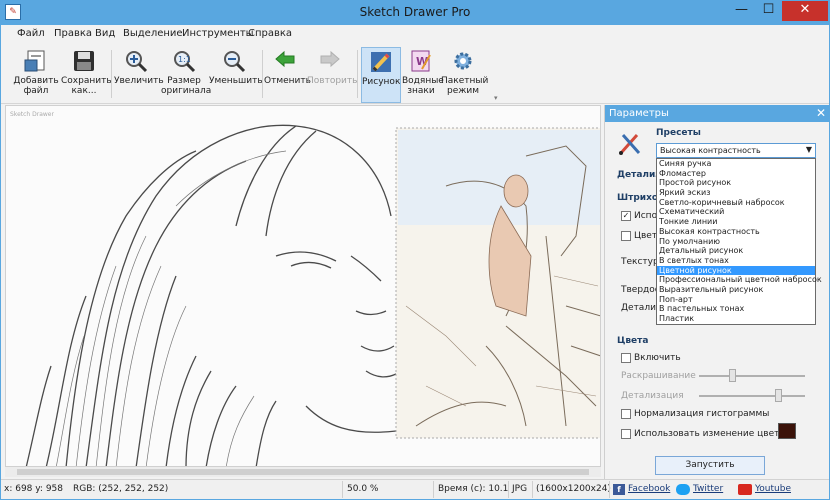  I want to click on maximize-button: ☐, so click(768, 11).